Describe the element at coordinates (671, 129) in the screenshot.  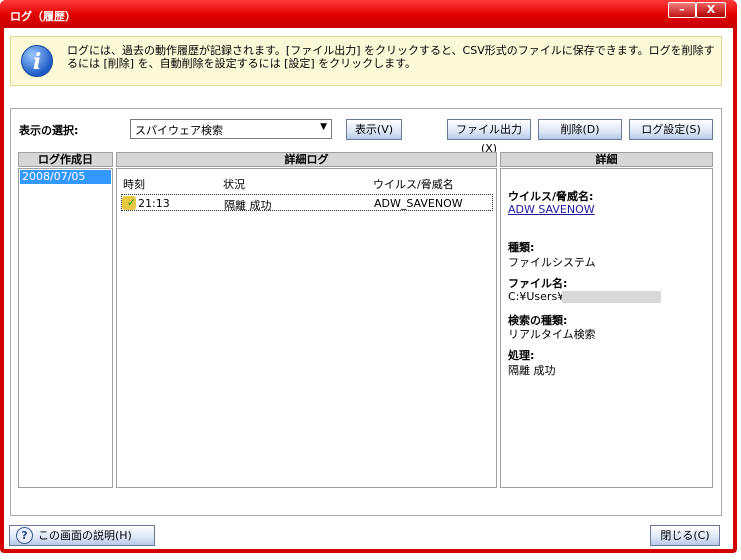
I see `log-settings-button: ログ設定(S)` at that location.